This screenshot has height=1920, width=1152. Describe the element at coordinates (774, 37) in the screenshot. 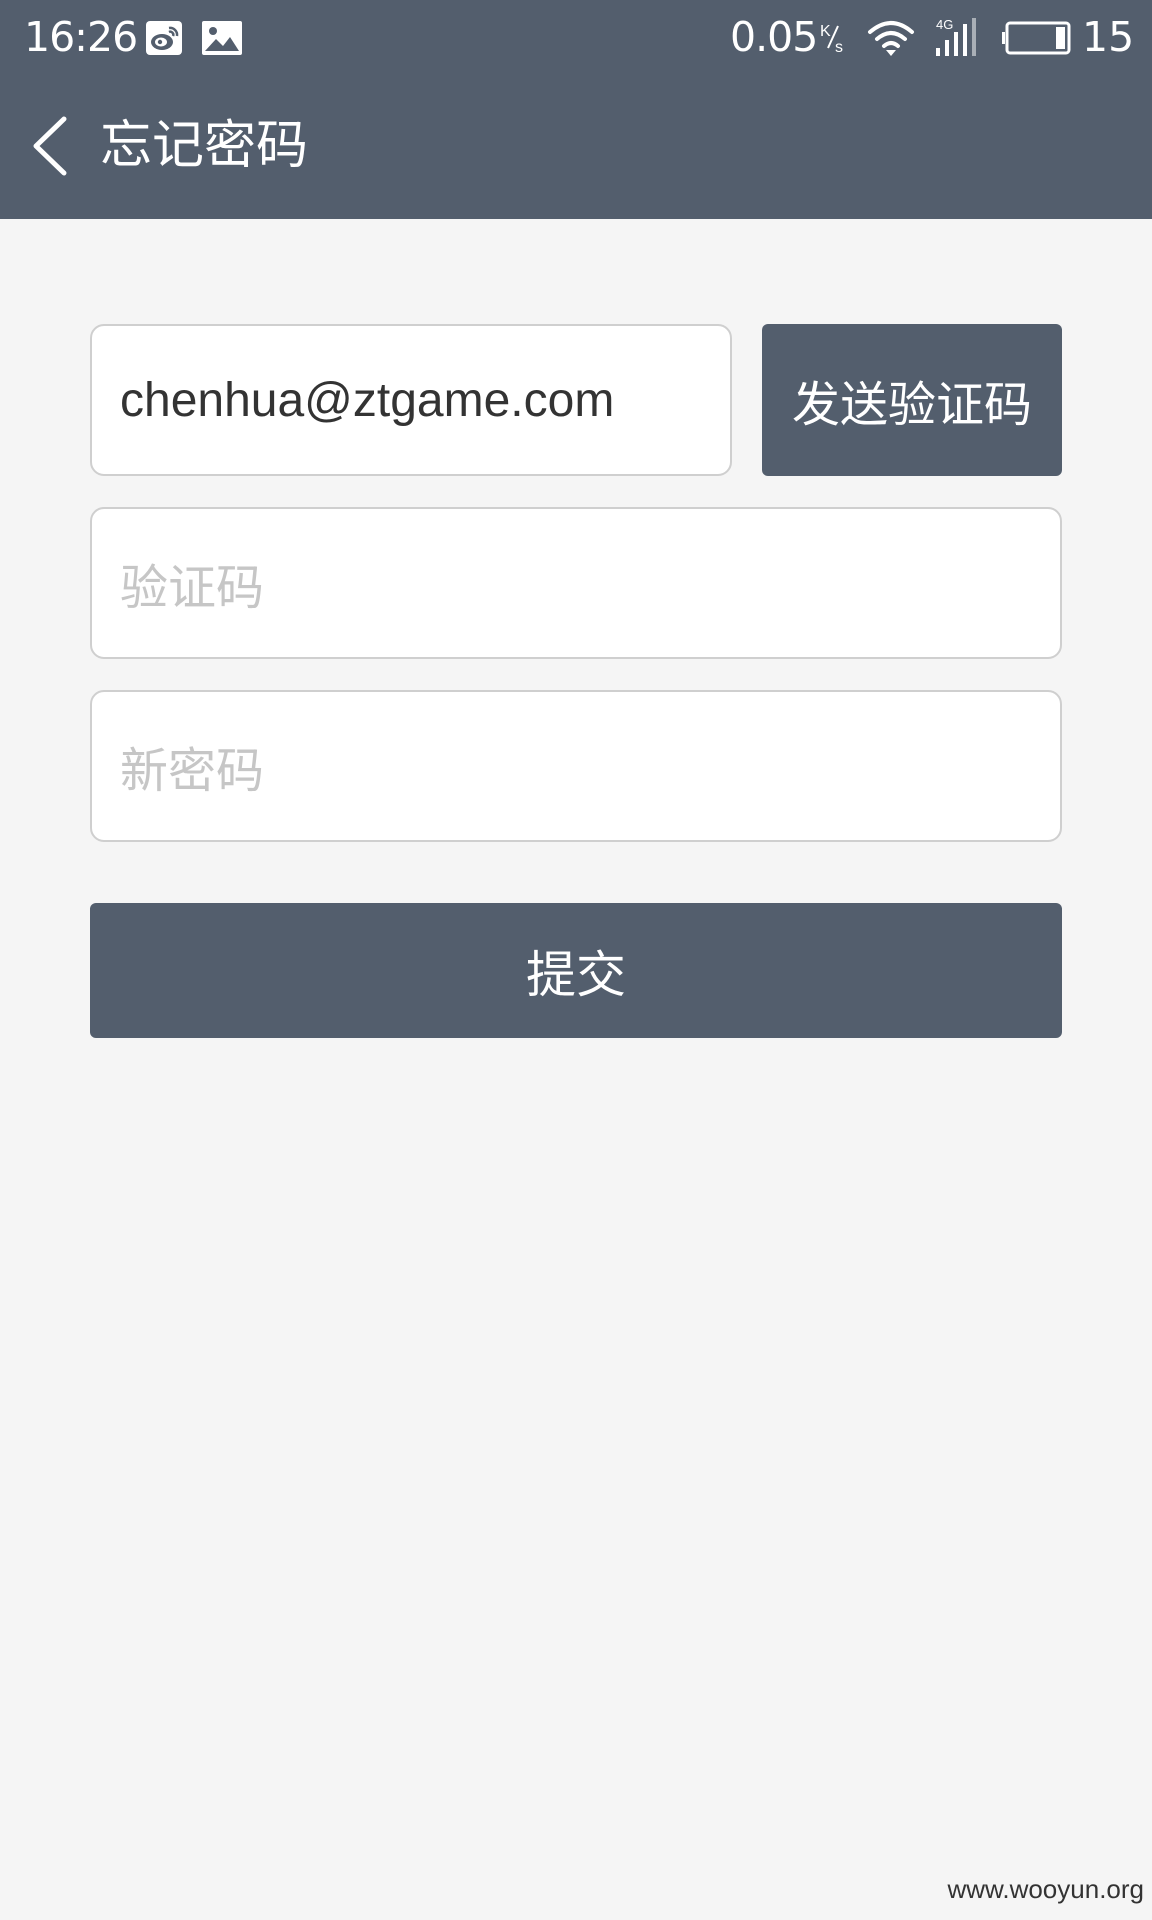

I see `net-speed: 0.05` at that location.